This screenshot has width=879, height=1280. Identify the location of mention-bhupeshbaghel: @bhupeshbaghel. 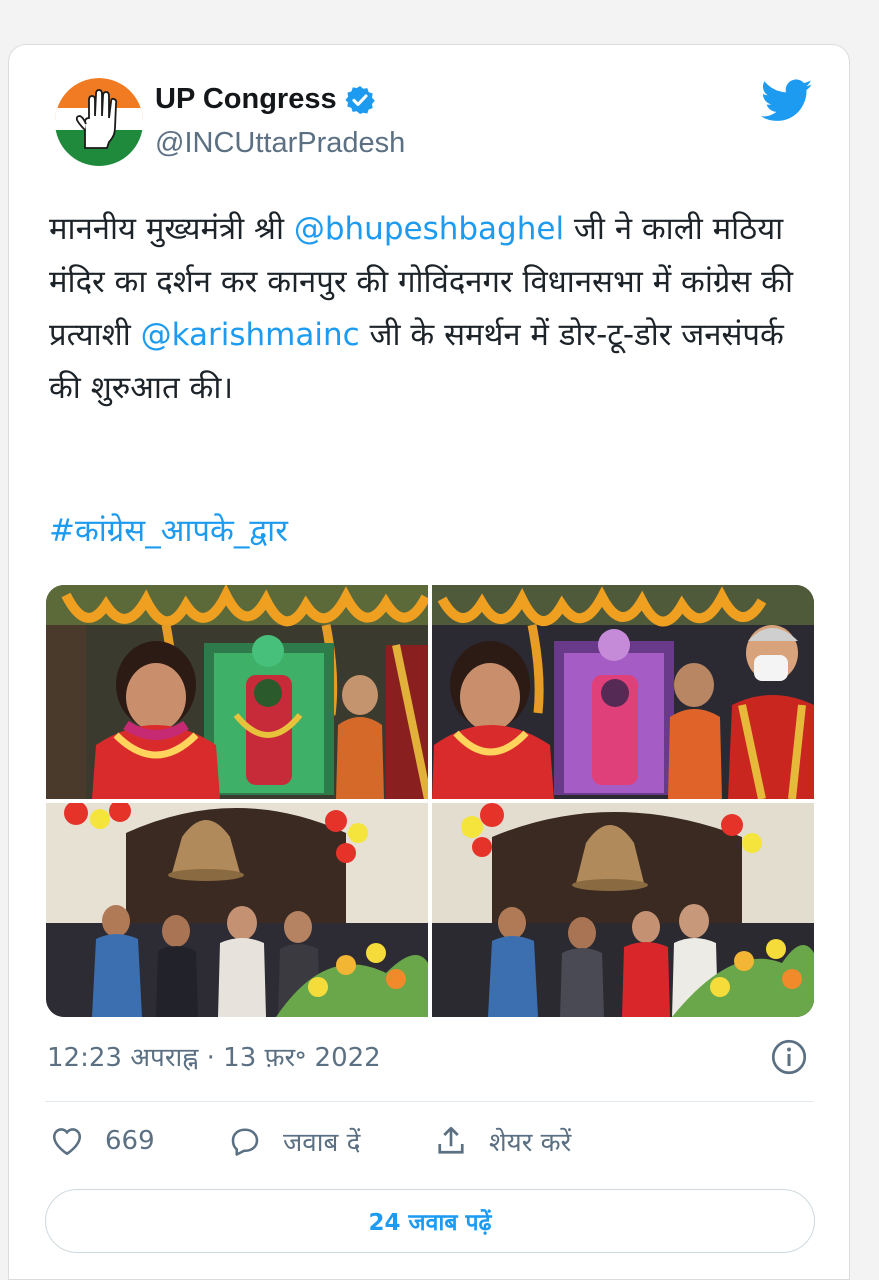
(429, 229).